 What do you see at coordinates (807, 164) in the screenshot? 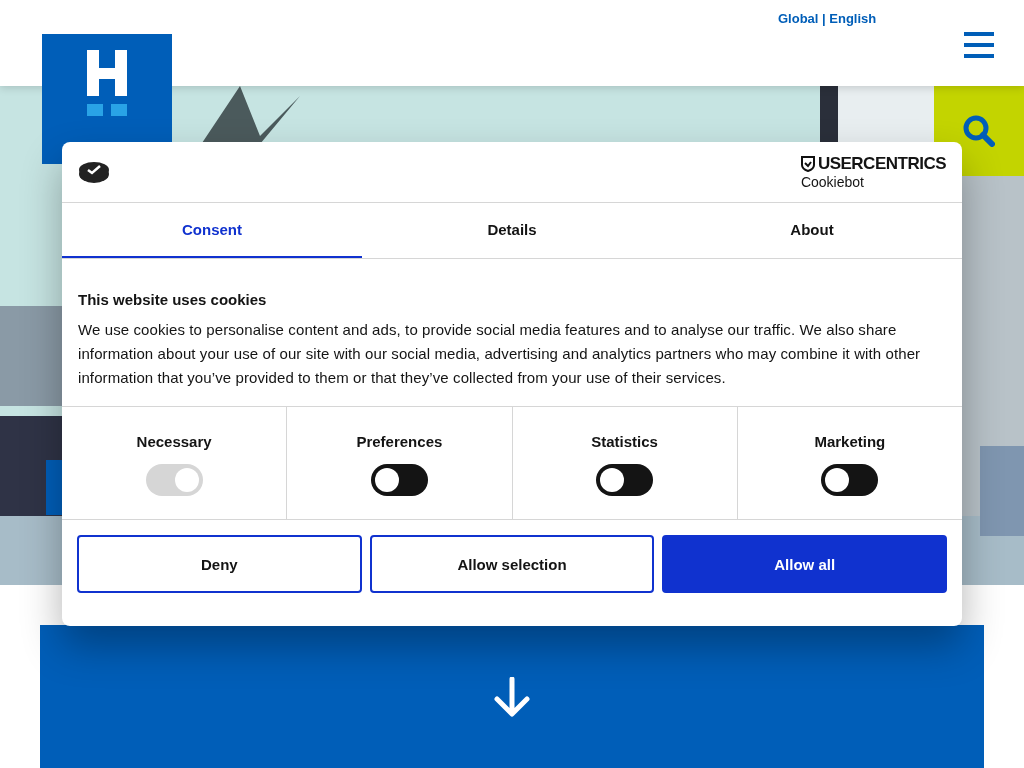
I see `shield-icon` at bounding box center [807, 164].